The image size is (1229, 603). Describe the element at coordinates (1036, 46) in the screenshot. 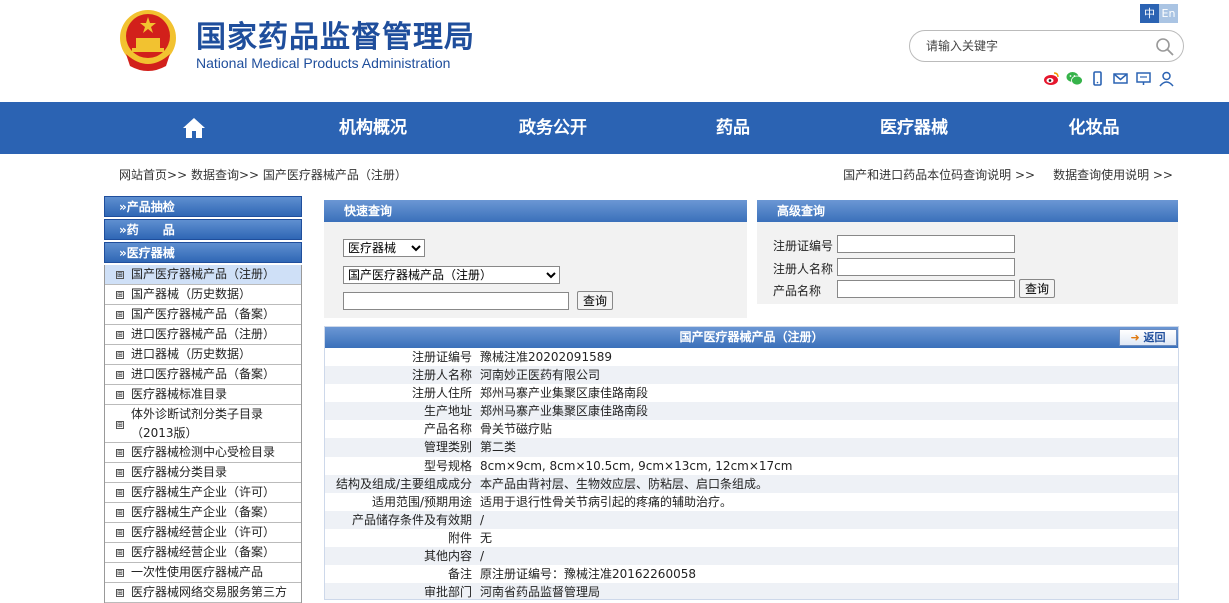

I see `search-input` at that location.